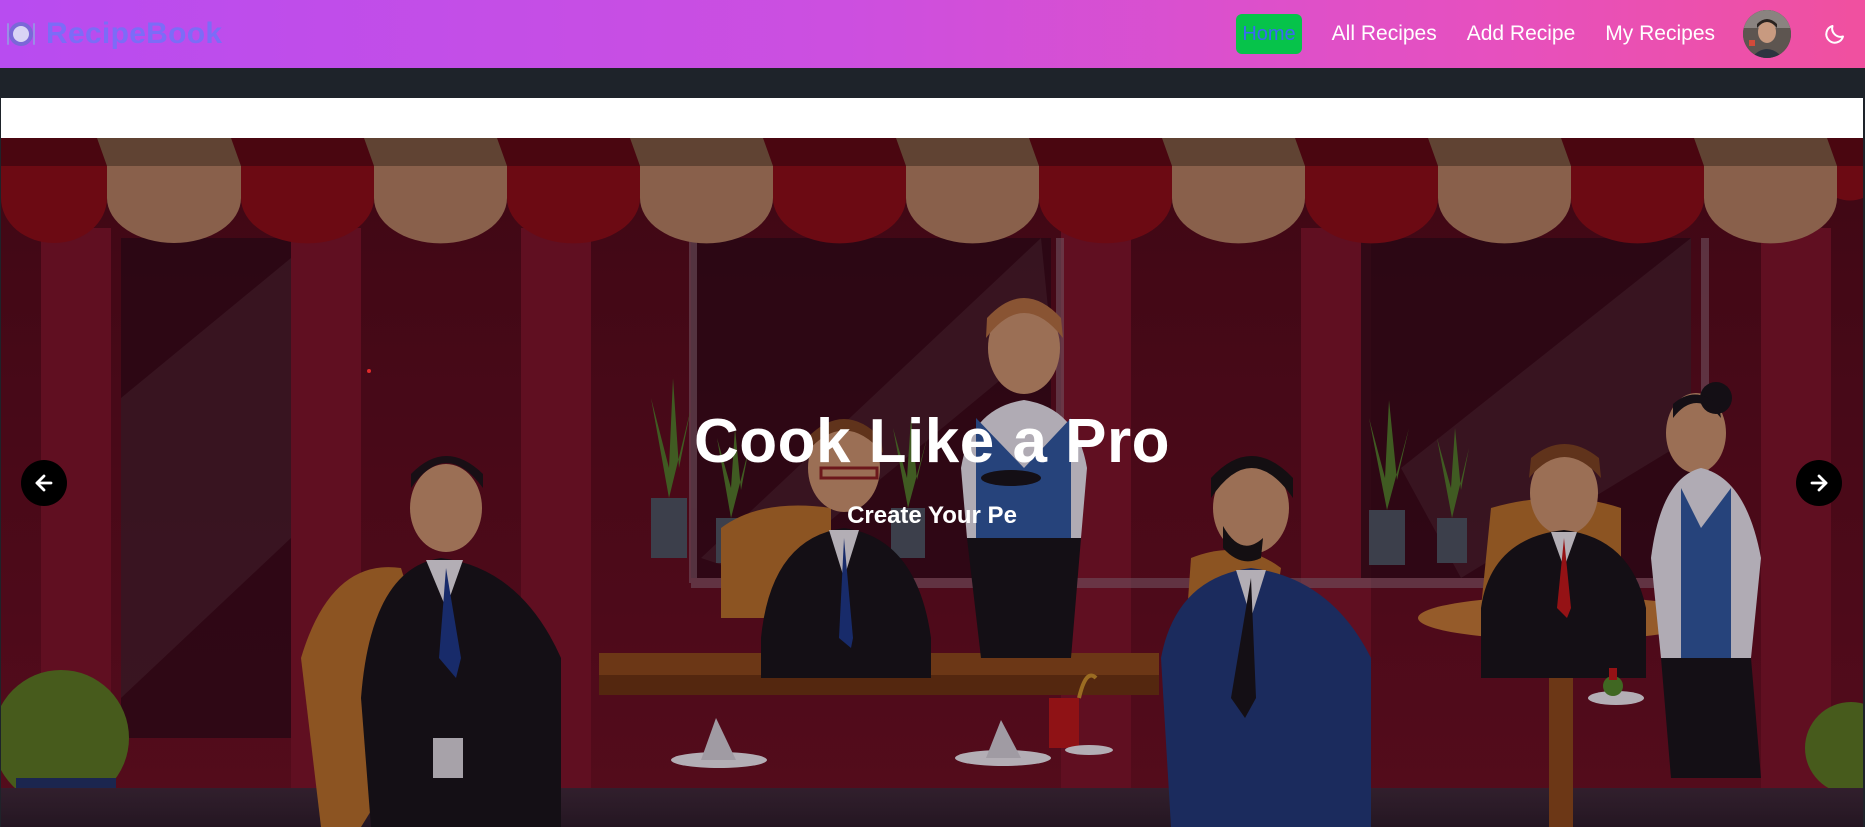 This screenshot has height=827, width=1865. I want to click on moon-icon, so click(1835, 34).